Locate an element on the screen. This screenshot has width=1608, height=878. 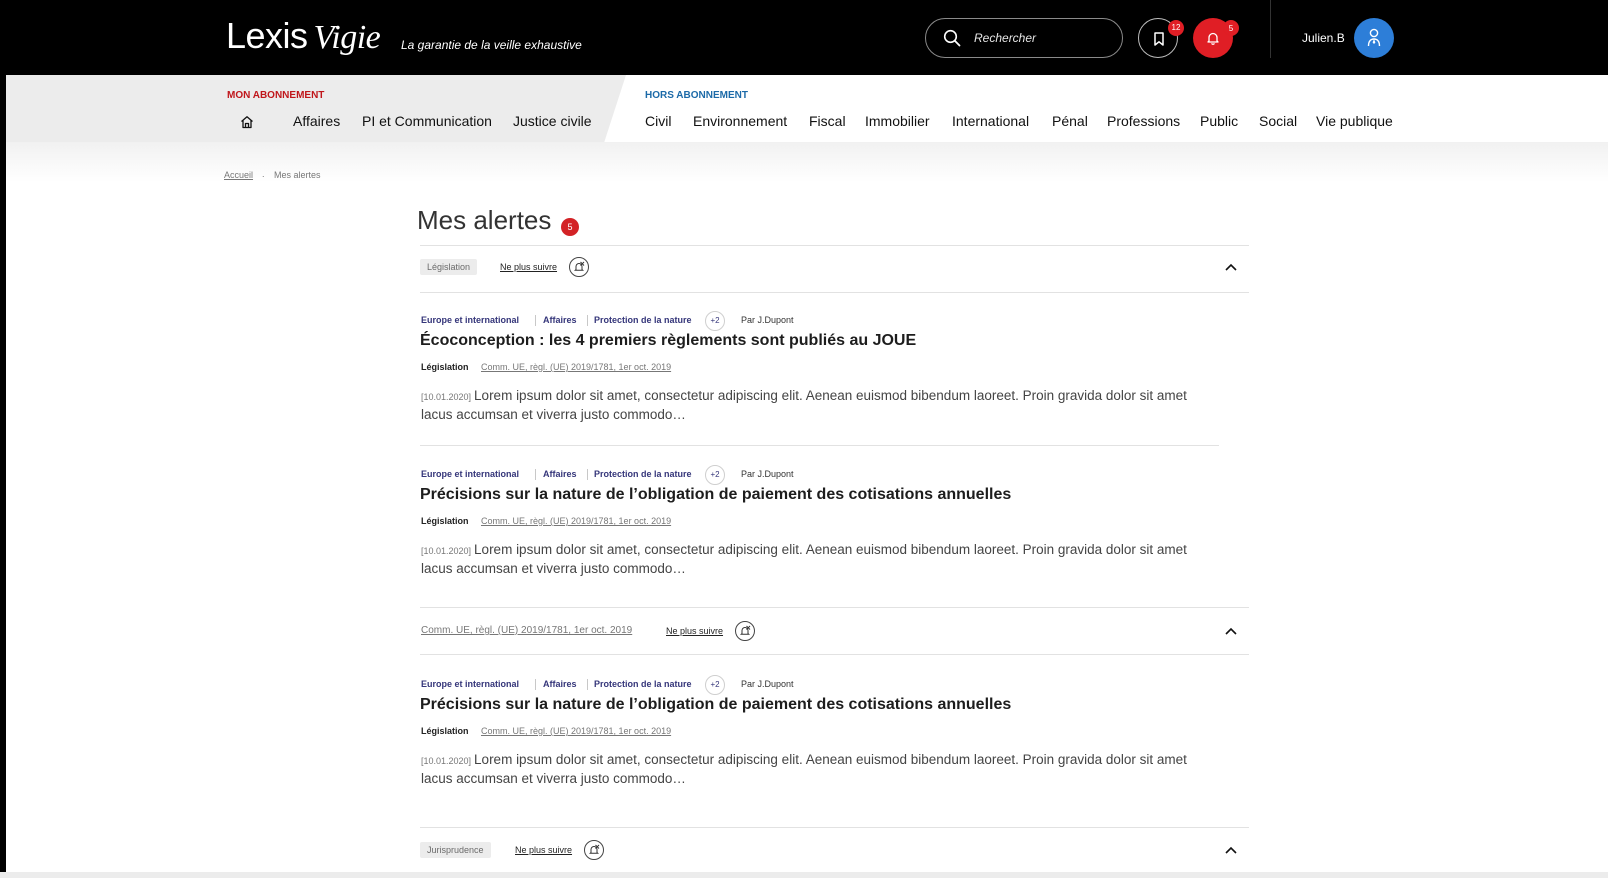
search-input is located at coordinates (1044, 38).